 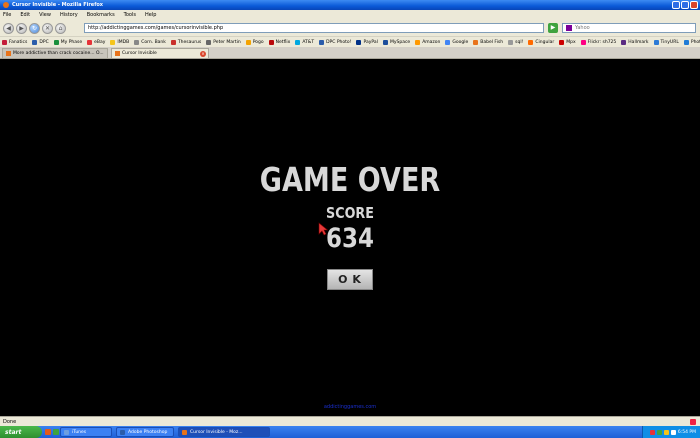 I want to click on task-itunes: iTunes, so click(x=86, y=432).